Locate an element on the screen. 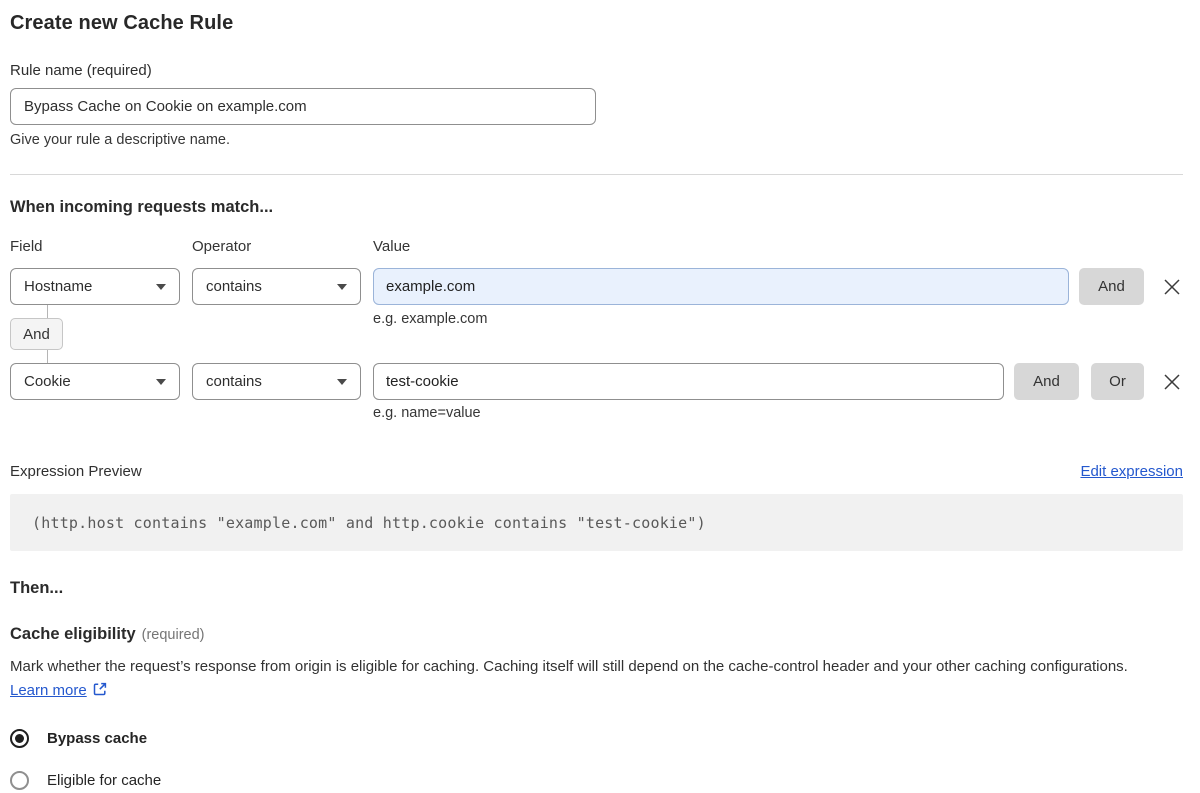  value-column-label: Value is located at coordinates (392, 246).